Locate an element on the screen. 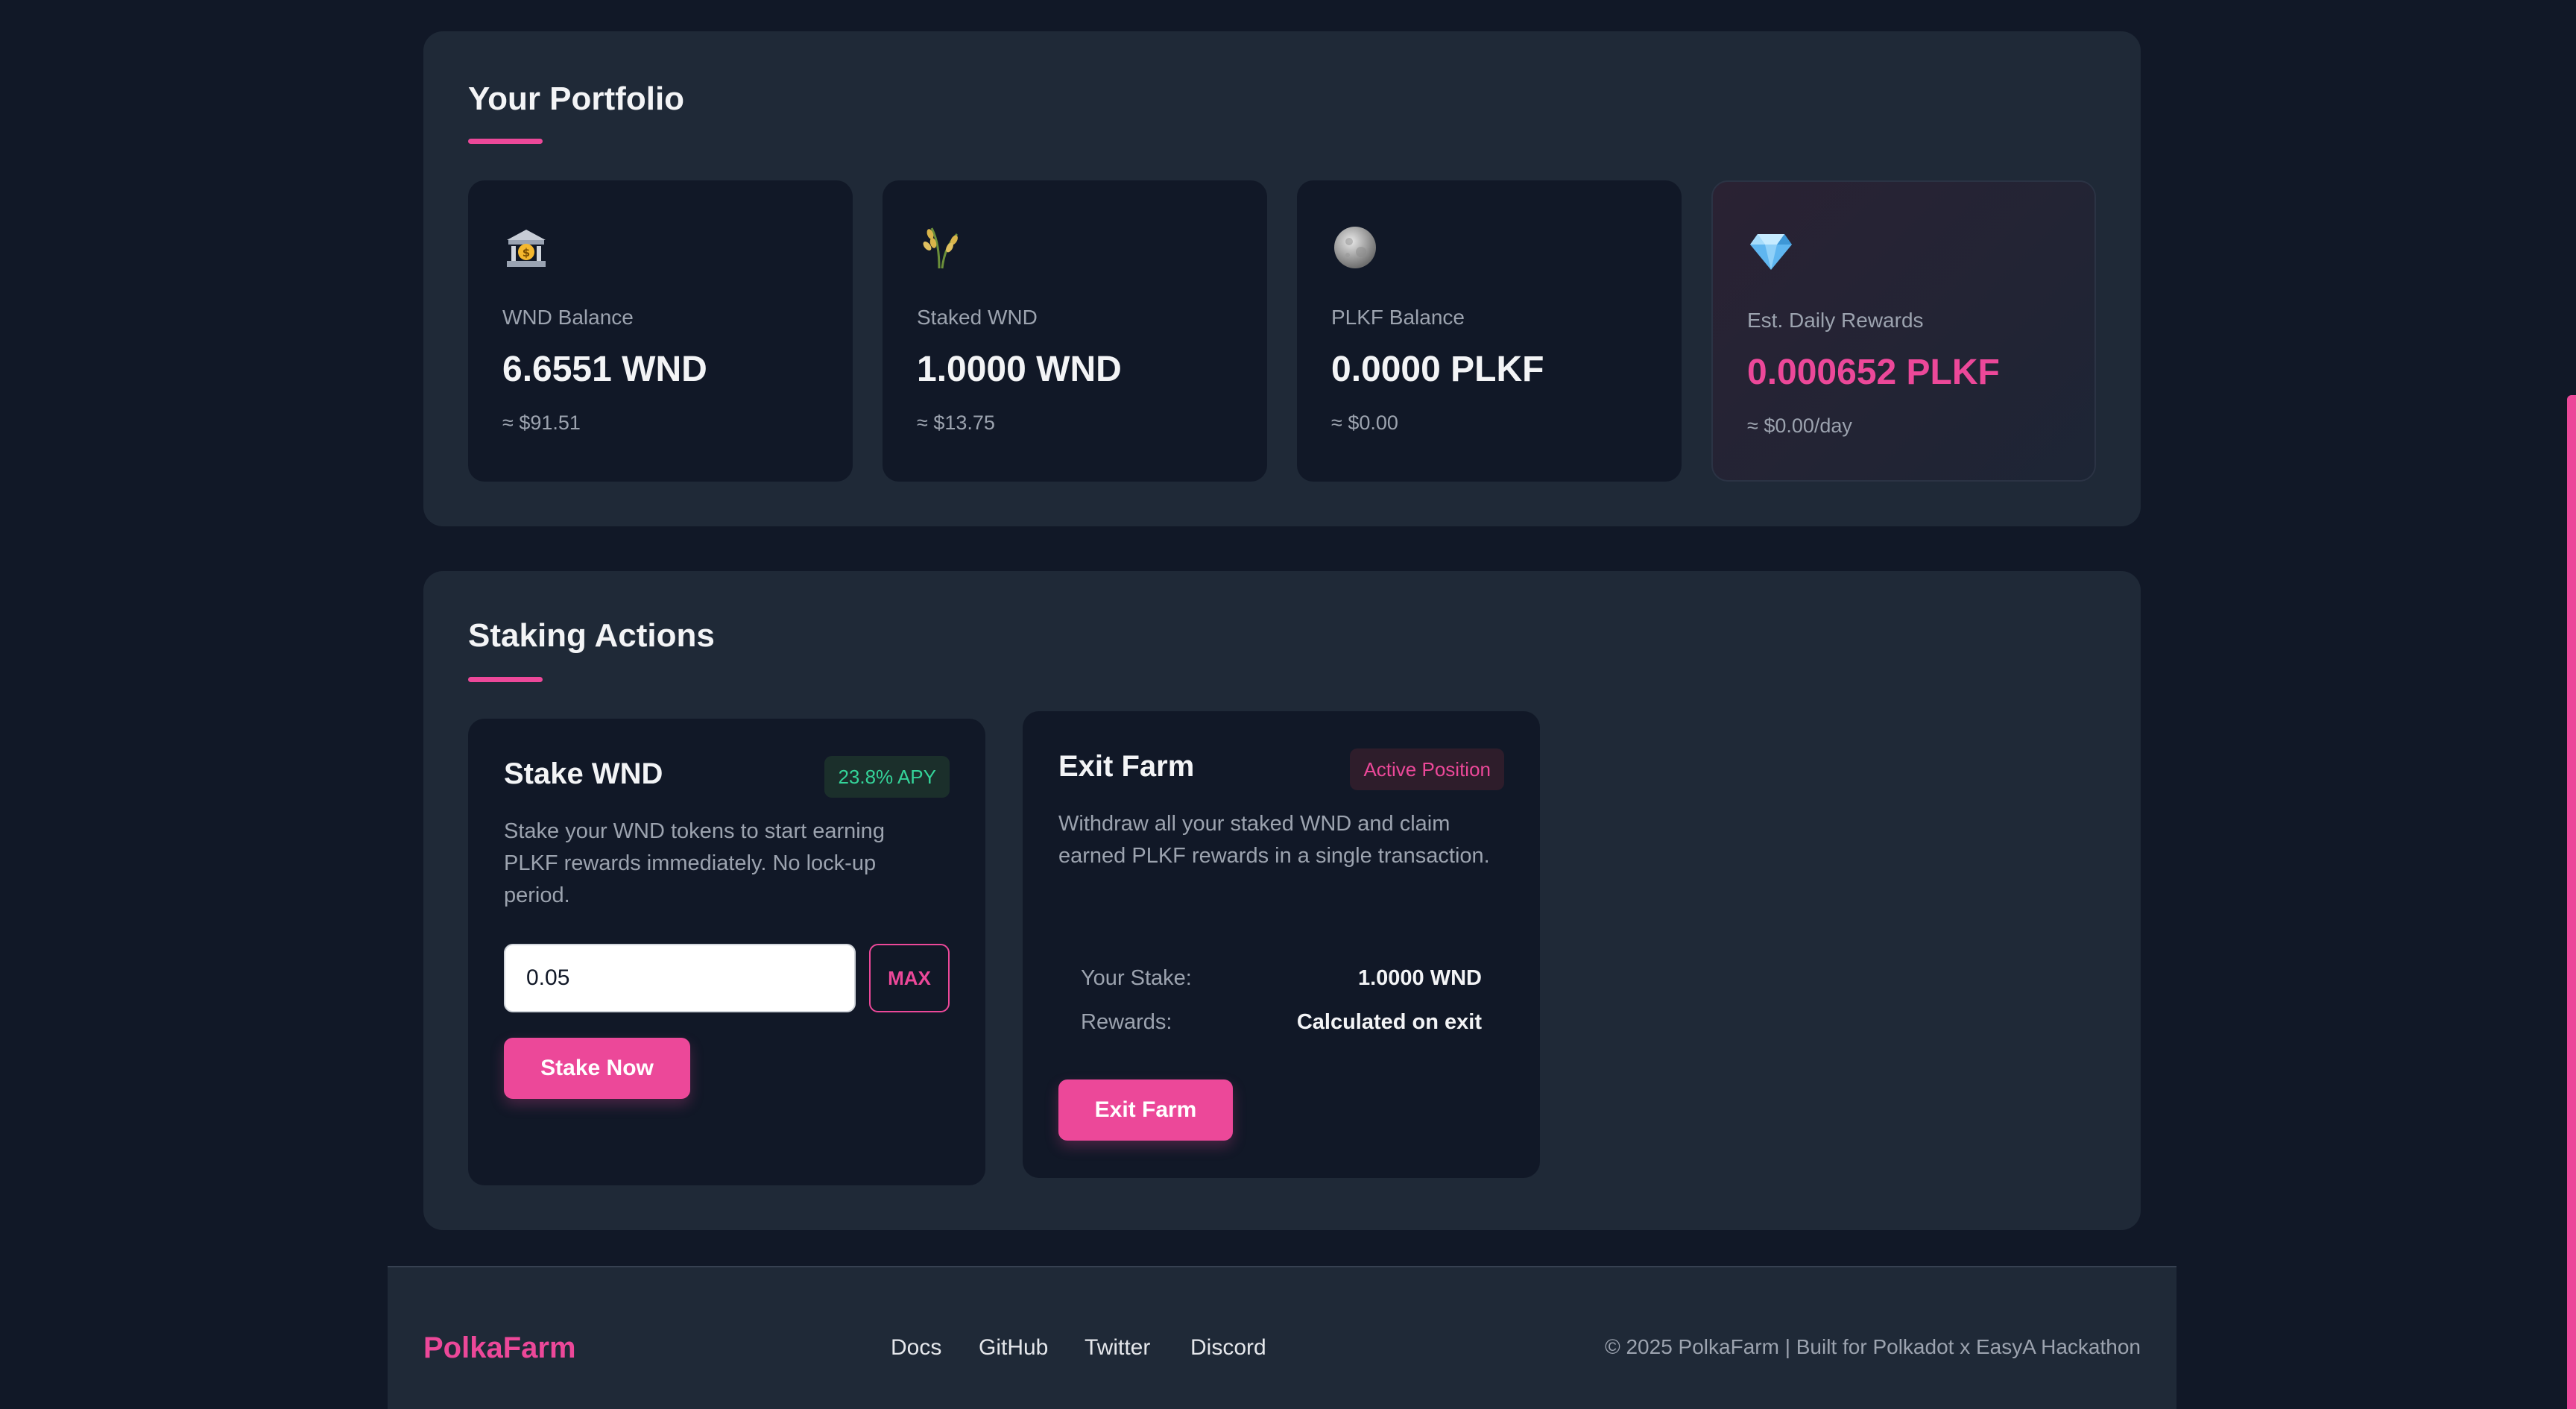 This screenshot has width=2576, height=1409. stat-usd-value: ≈ $0.00/day is located at coordinates (1800, 425).